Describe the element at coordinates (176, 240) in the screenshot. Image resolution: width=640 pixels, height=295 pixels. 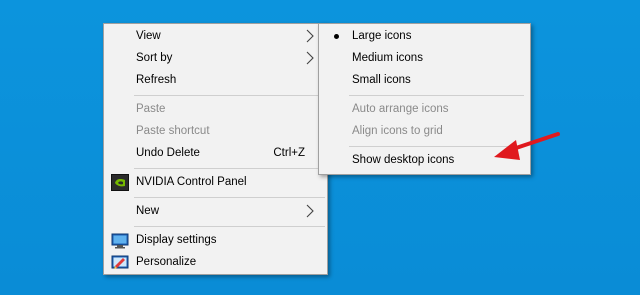
I see `menu-item-display-settings-label: Display settings` at that location.